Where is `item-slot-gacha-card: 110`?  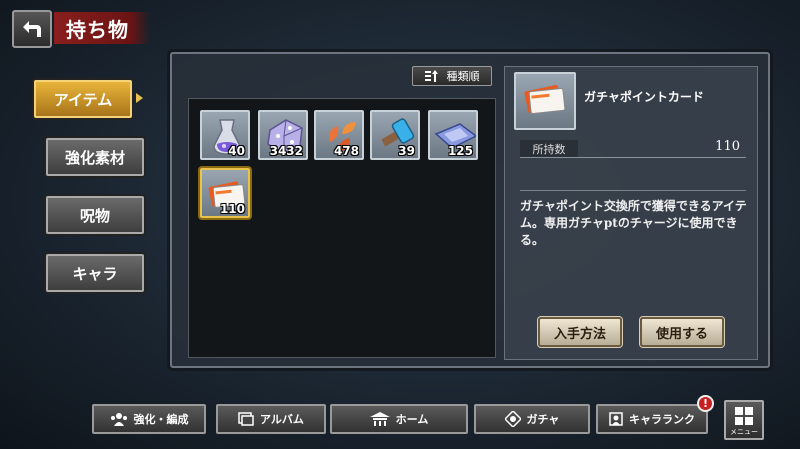
item-slot-gacha-card: 110 is located at coordinates (225, 193).